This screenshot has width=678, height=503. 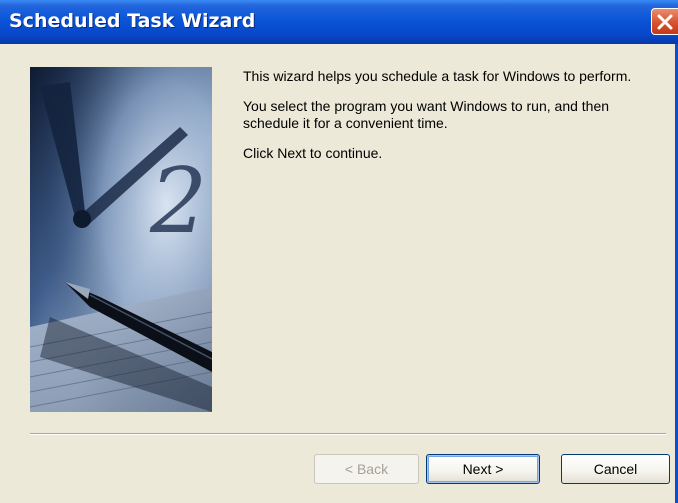 I want to click on title-bar: Scheduled Task Wizard, so click(x=339, y=22).